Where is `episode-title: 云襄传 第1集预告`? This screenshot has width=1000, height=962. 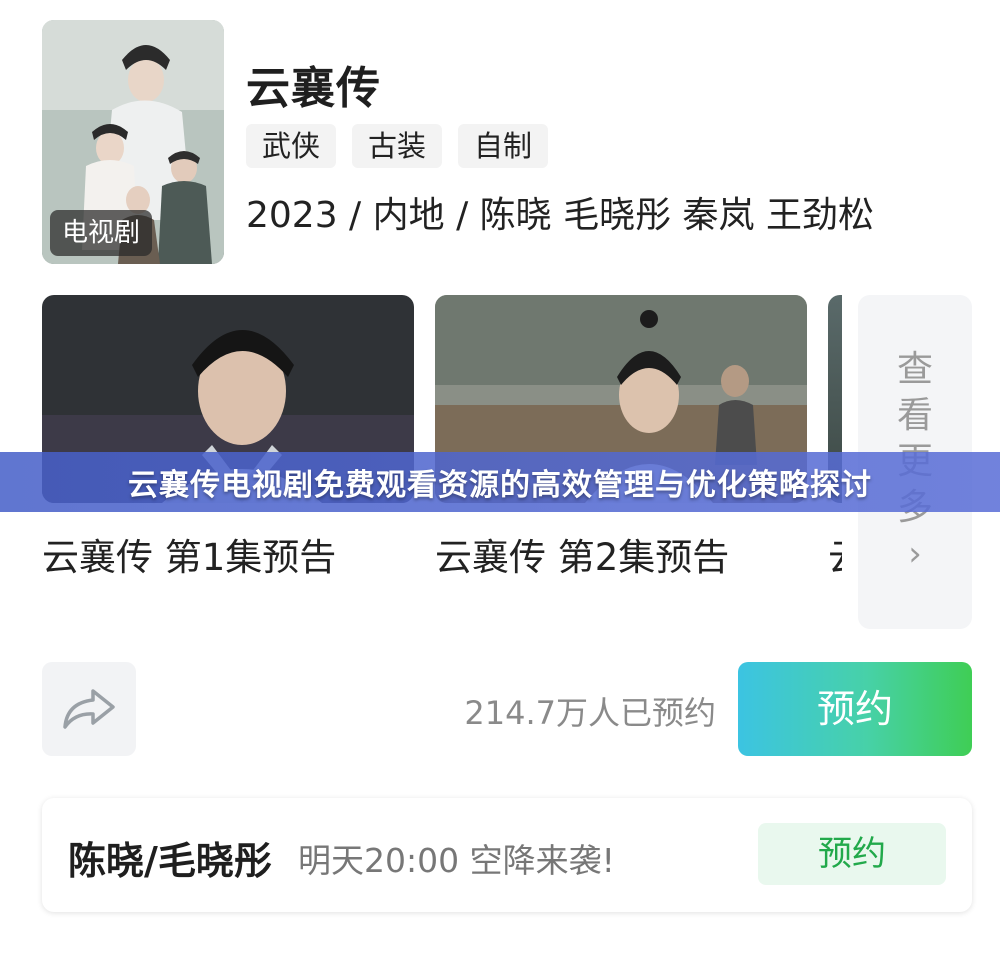 episode-title: 云襄传 第1集预告 is located at coordinates (228, 554).